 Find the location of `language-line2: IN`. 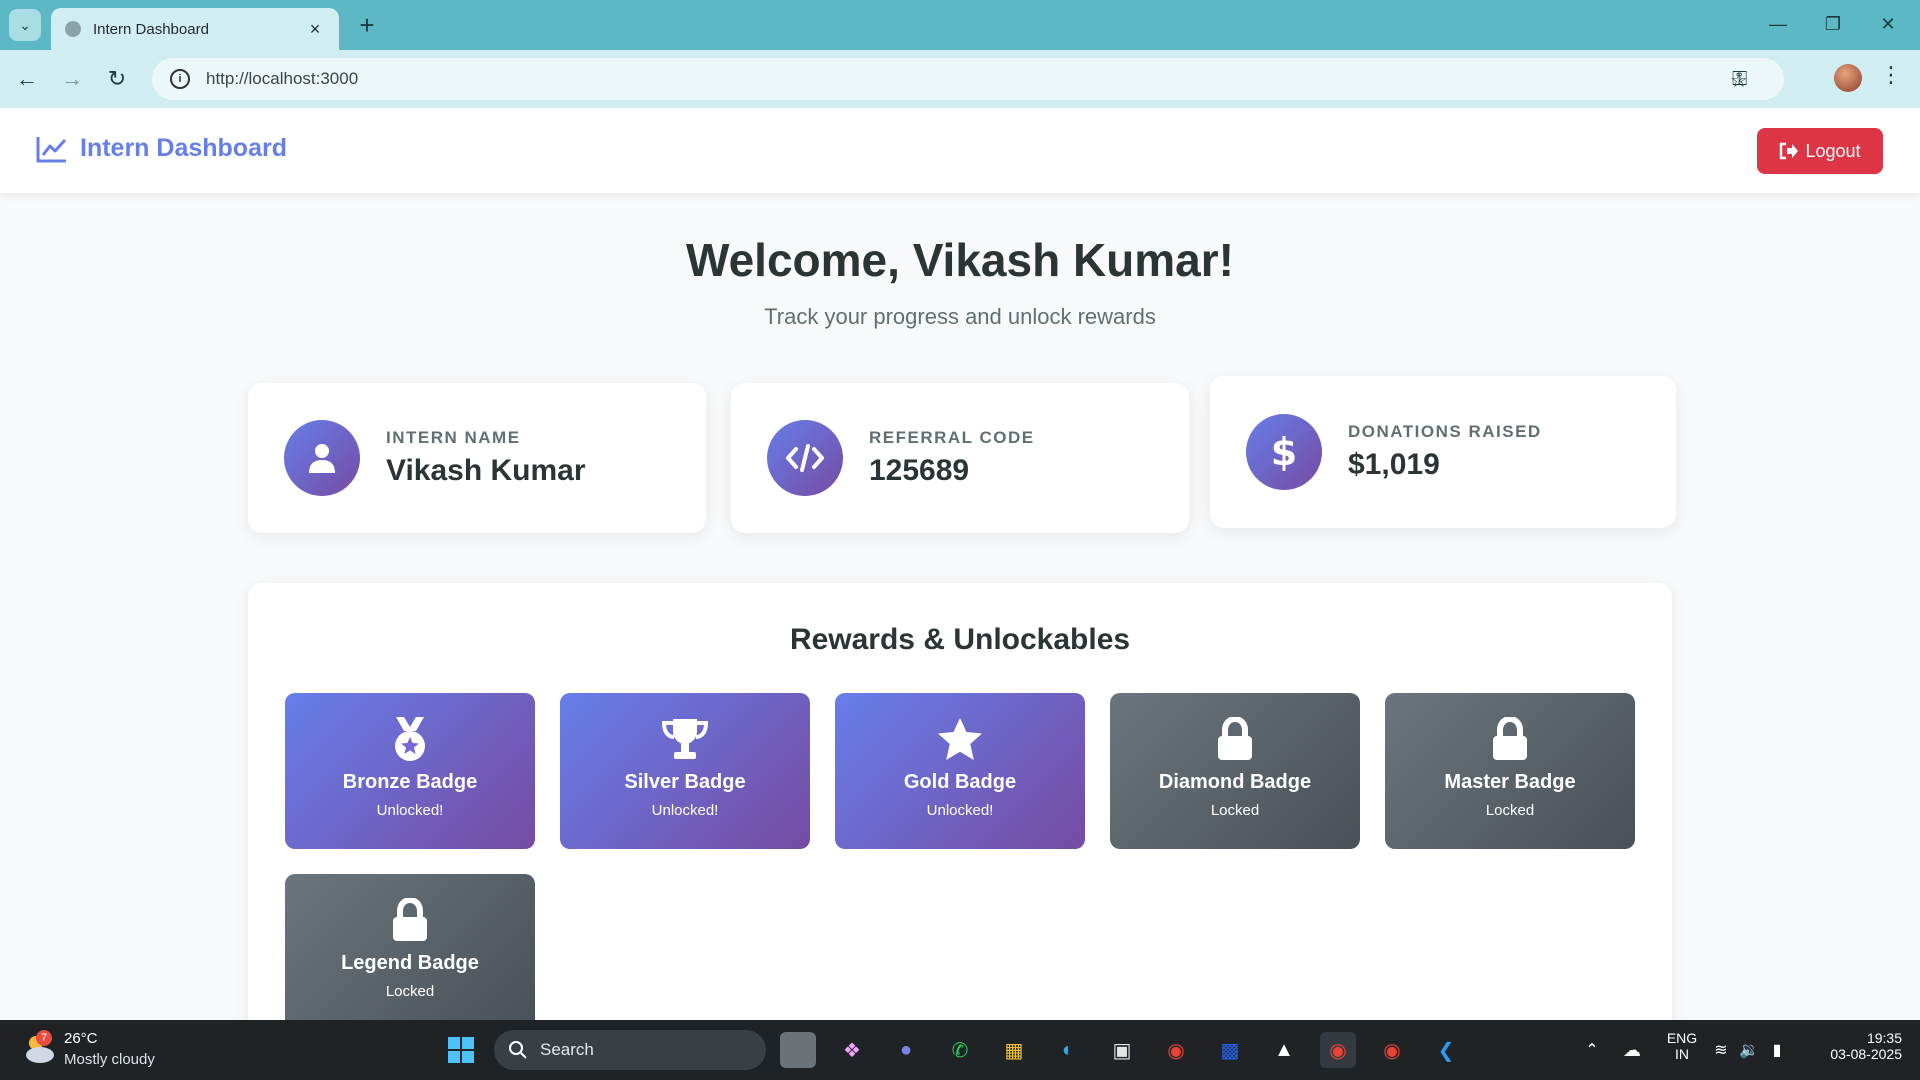

language-line2: IN is located at coordinates (1682, 1054).